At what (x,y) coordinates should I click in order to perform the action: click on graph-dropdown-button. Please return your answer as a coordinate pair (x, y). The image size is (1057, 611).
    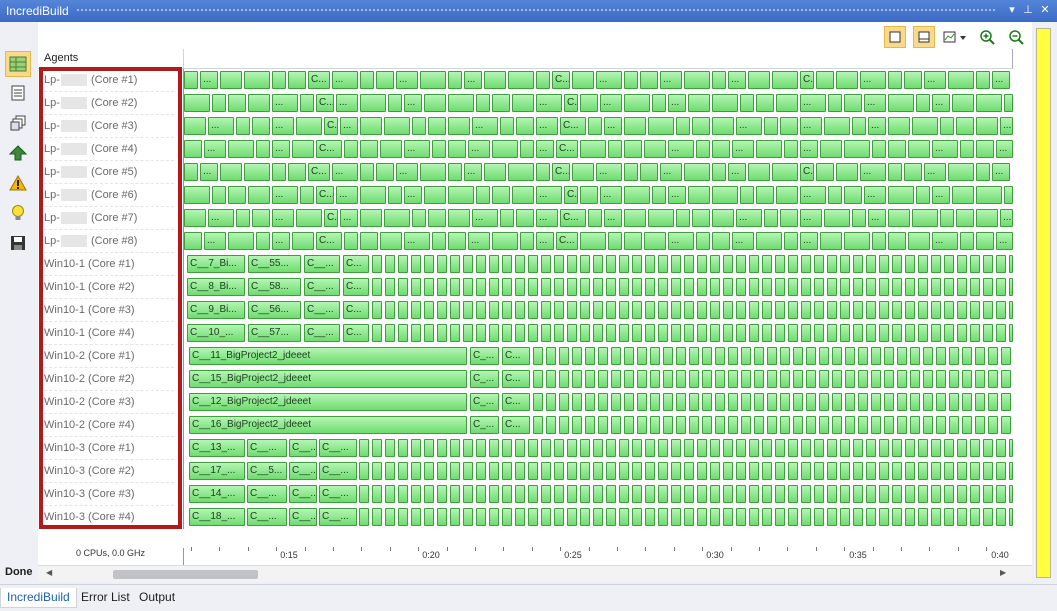
    Looking at the image, I should click on (955, 37).